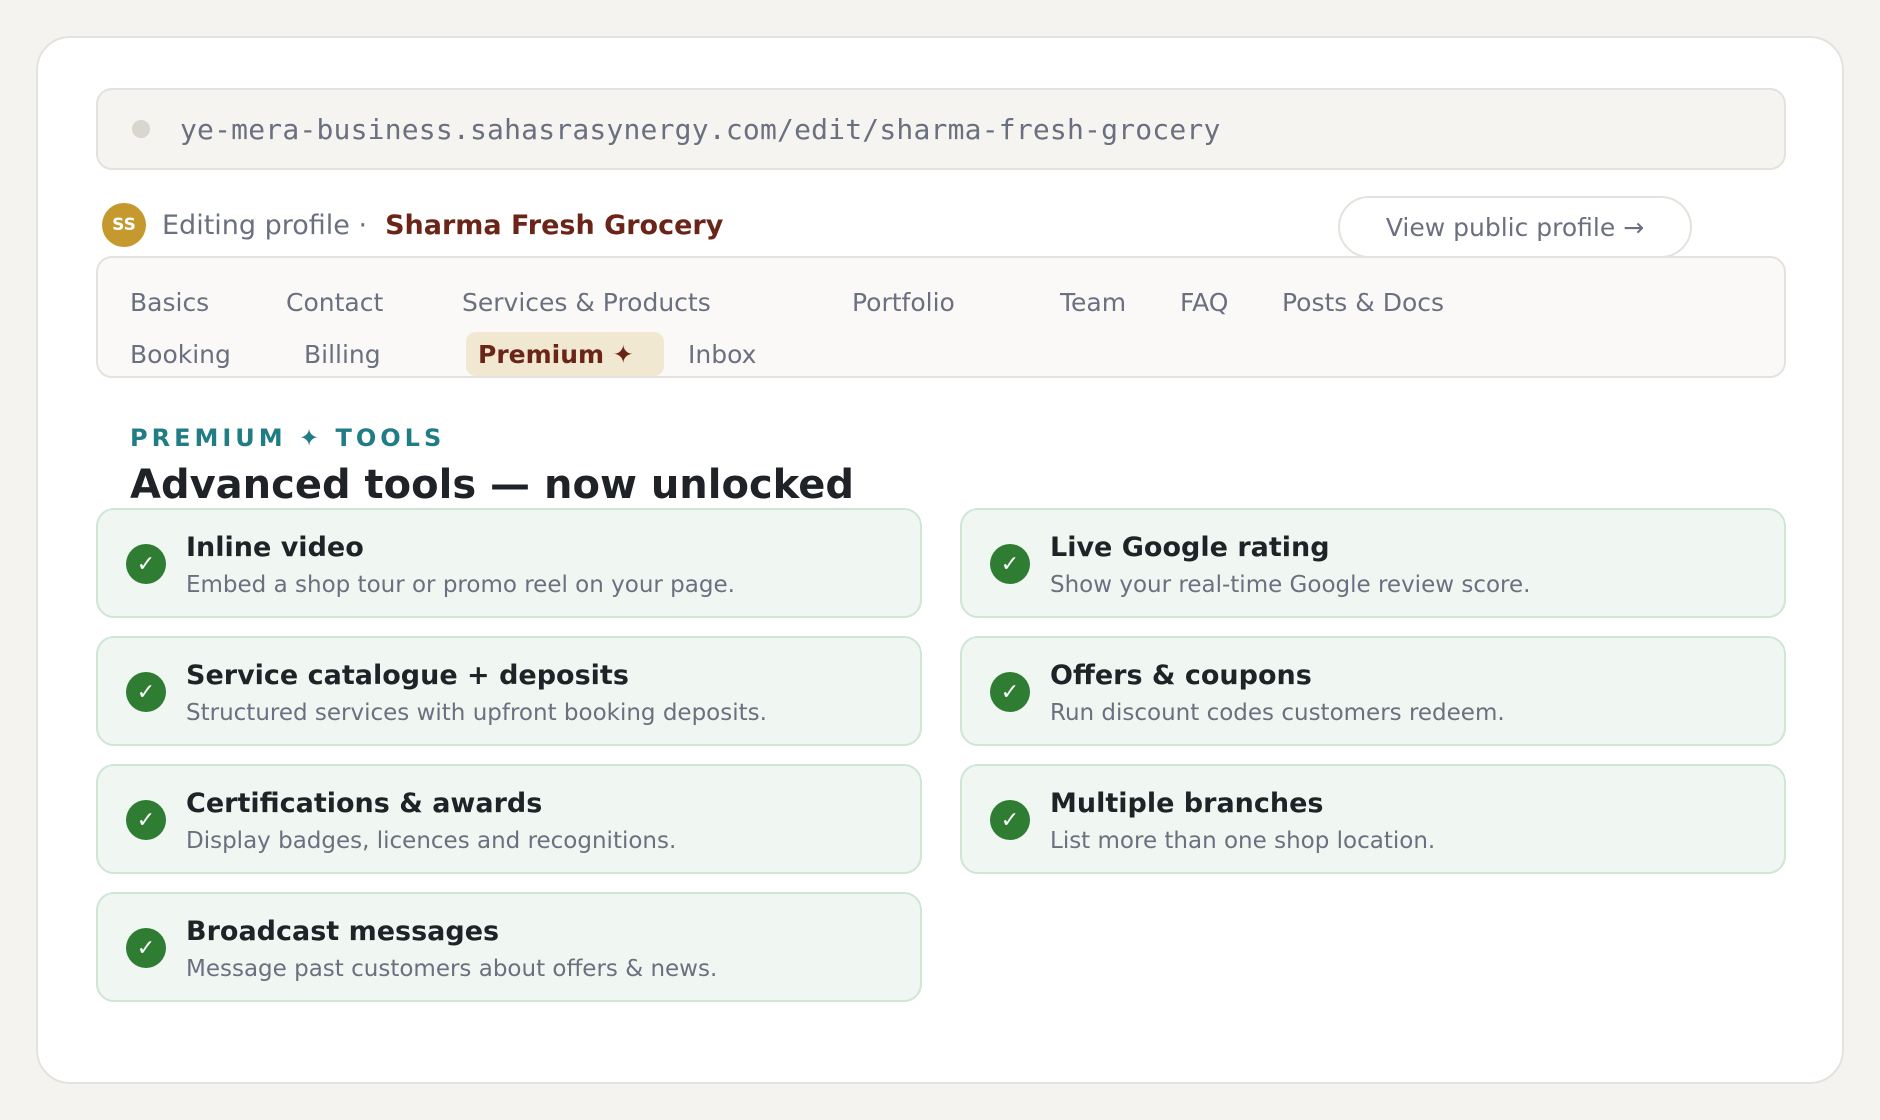 Image resolution: width=1880 pixels, height=1120 pixels. What do you see at coordinates (124, 225) in the screenshot?
I see `avatar: SS` at bounding box center [124, 225].